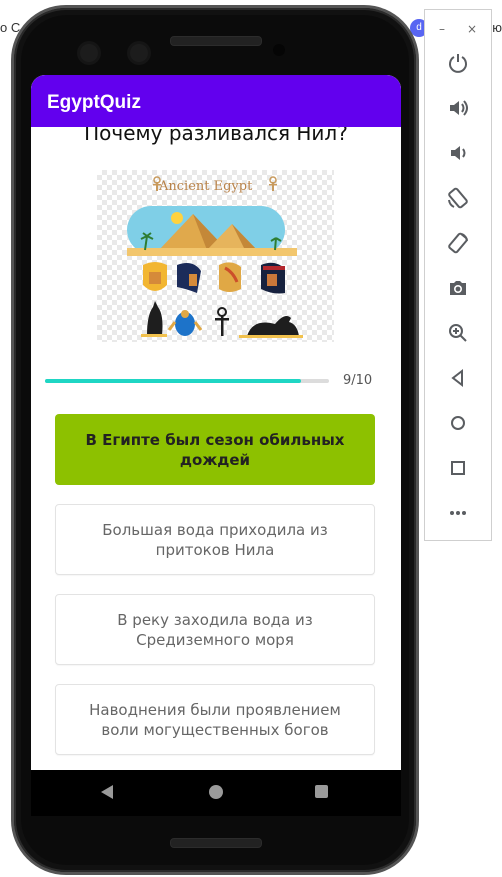 The image size is (502, 877). What do you see at coordinates (215, 449) in the screenshot?
I see `answer-button-1: В Египте был сезон обильных дождей` at bounding box center [215, 449].